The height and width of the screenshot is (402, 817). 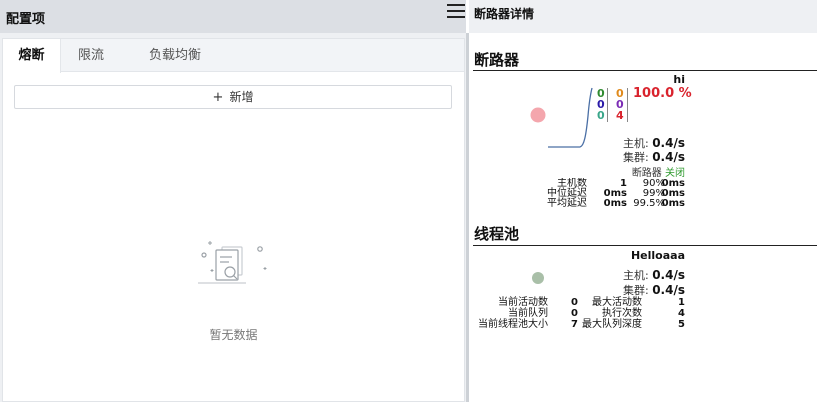 What do you see at coordinates (513, 324) in the screenshot?
I see `tp-pool-size-label: 当前线程池大小` at bounding box center [513, 324].